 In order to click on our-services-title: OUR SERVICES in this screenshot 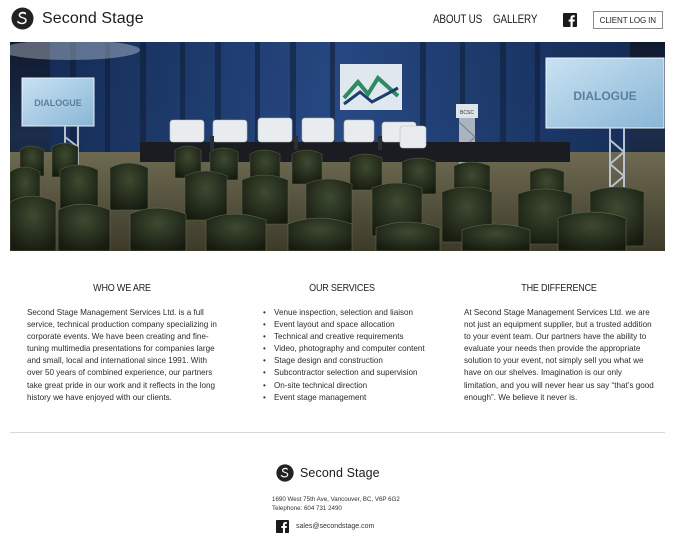, I will do `click(342, 288)`.